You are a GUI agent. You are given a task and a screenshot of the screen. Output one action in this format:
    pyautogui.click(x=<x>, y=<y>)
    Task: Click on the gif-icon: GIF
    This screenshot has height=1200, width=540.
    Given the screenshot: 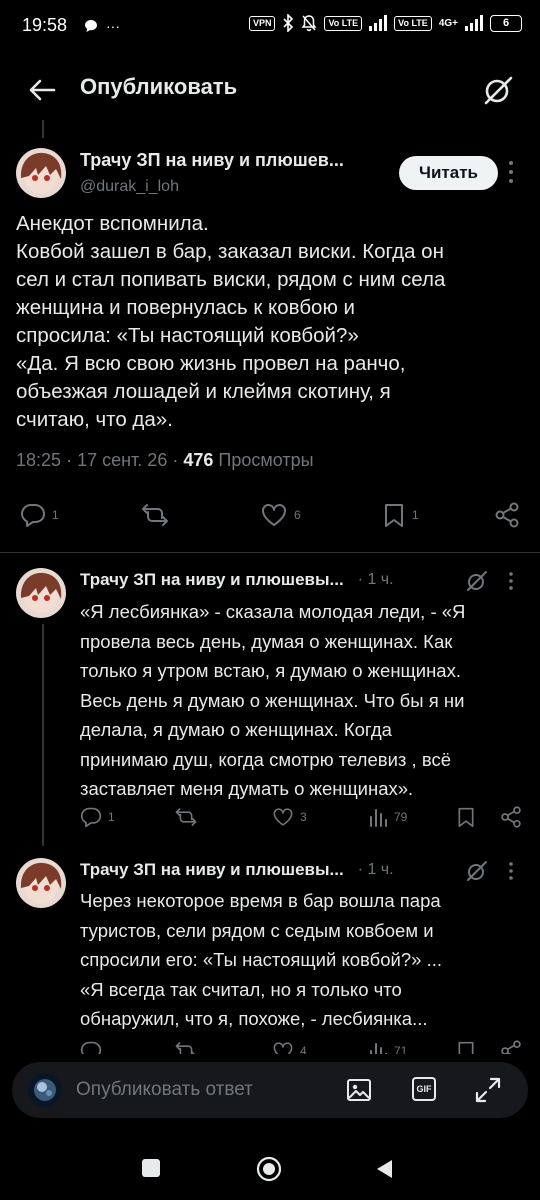 What is the action you would take?
    pyautogui.click(x=424, y=1089)
    